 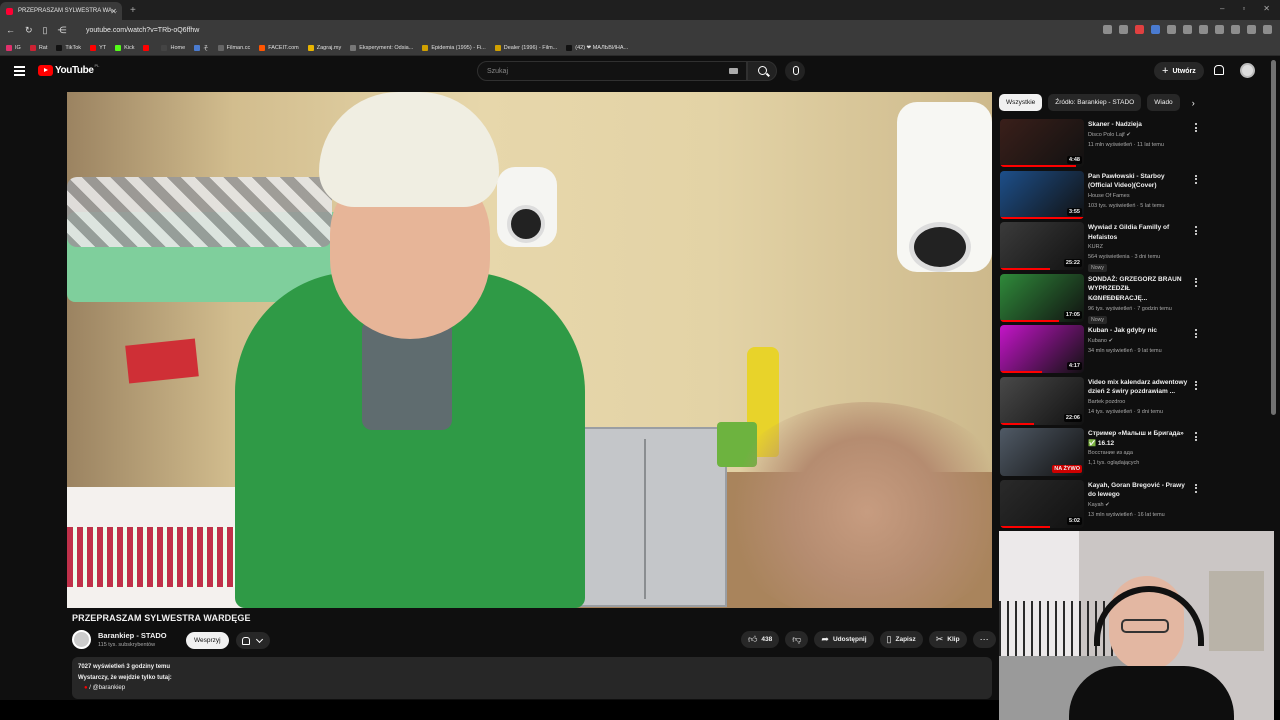 What do you see at coordinates (1222, 8) in the screenshot?
I see `minimize-icon: –` at bounding box center [1222, 8].